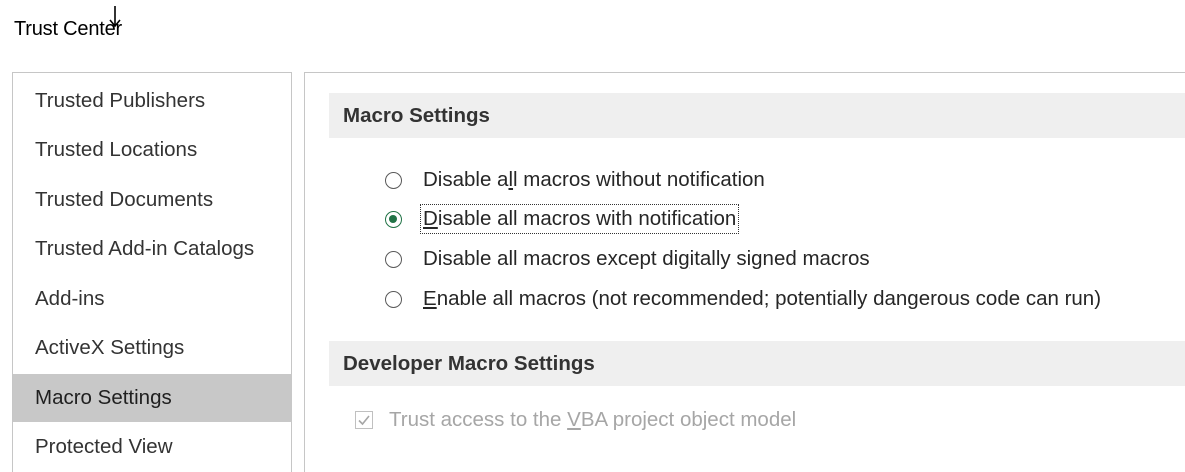 The height and width of the screenshot is (472, 1185). Describe the element at coordinates (364, 420) in the screenshot. I see `checkbox-checked-icon` at that location.